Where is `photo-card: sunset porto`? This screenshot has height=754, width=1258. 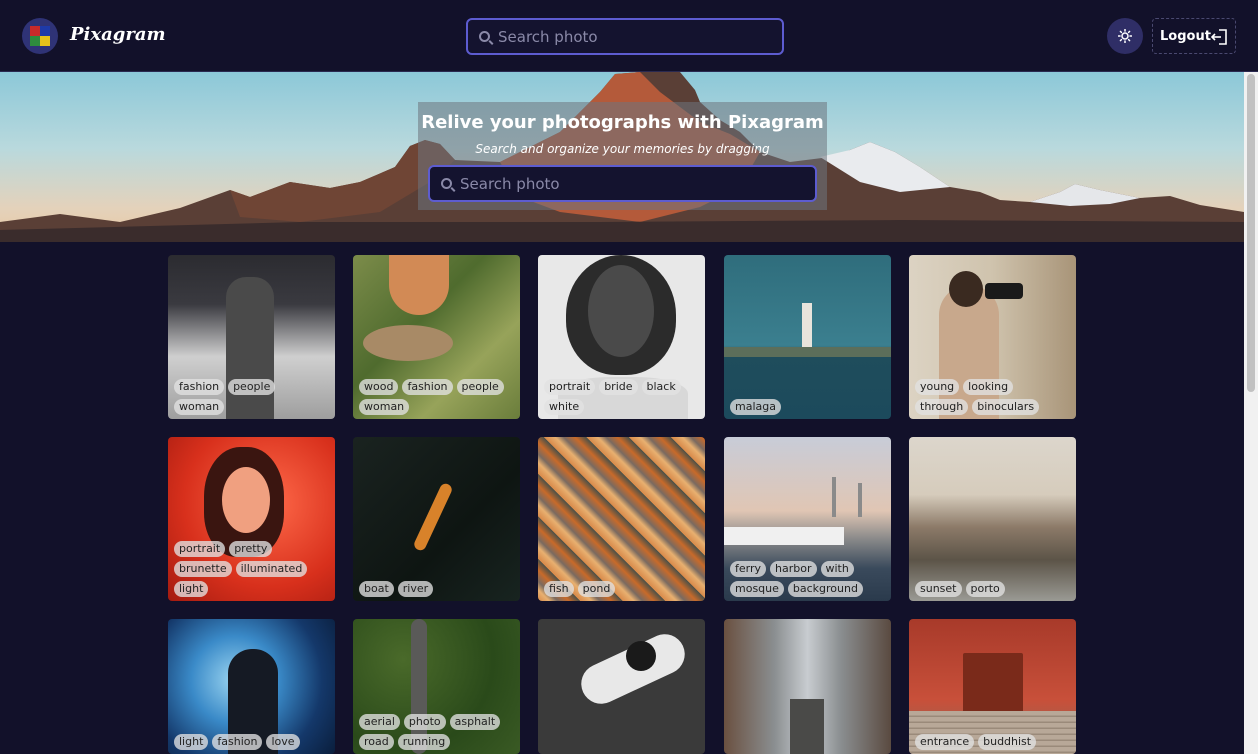 photo-card: sunset porto is located at coordinates (992, 519).